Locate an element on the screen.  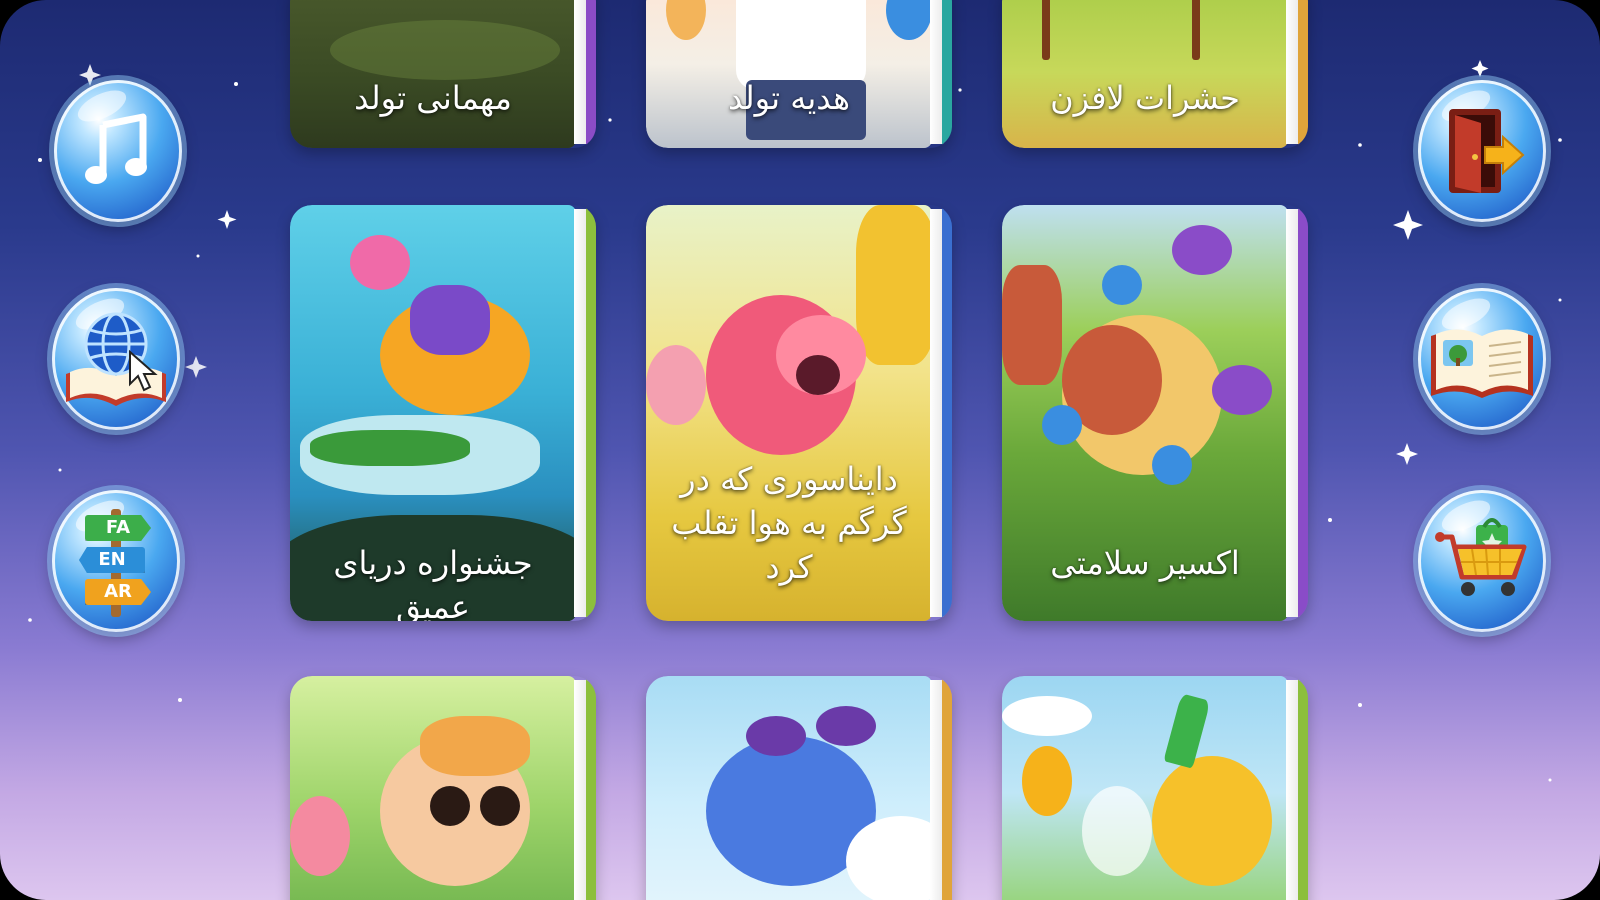
language-sign-icon: FA EN AR is located at coordinates (116, 561).